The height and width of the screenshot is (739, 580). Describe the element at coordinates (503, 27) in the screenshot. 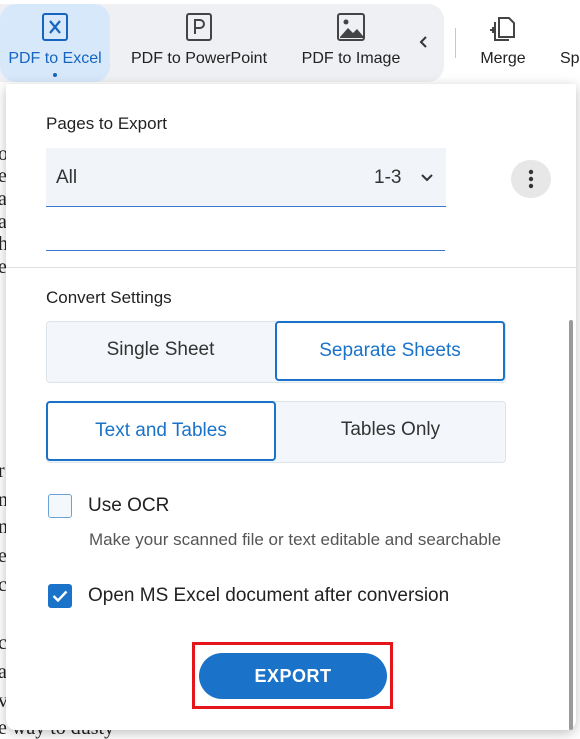

I see `merge-icon` at that location.